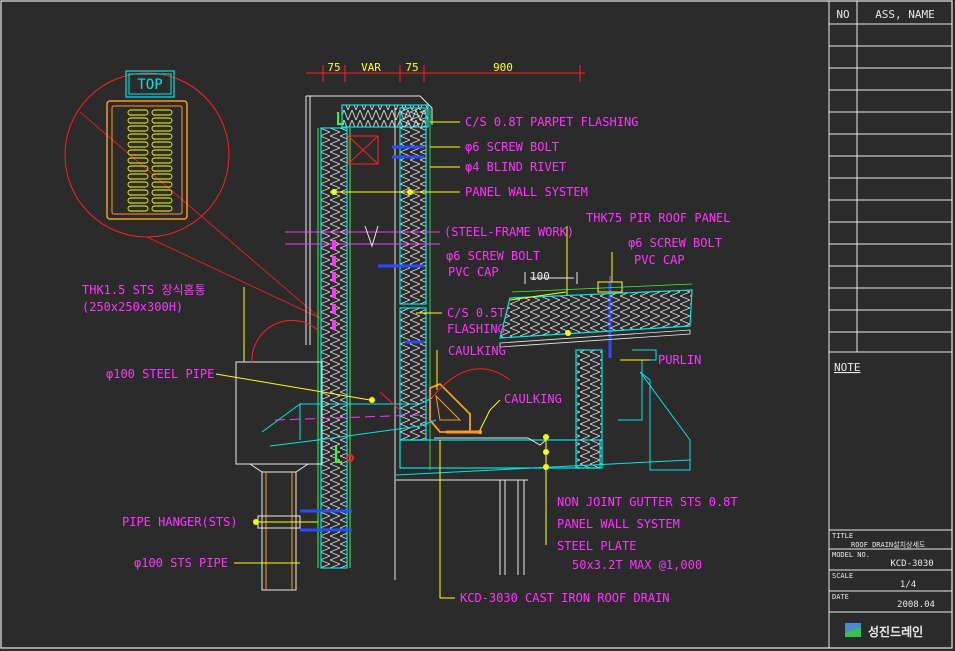 The width and height of the screenshot is (955, 651). I want to click on dimension-chain, so click(445, 87).